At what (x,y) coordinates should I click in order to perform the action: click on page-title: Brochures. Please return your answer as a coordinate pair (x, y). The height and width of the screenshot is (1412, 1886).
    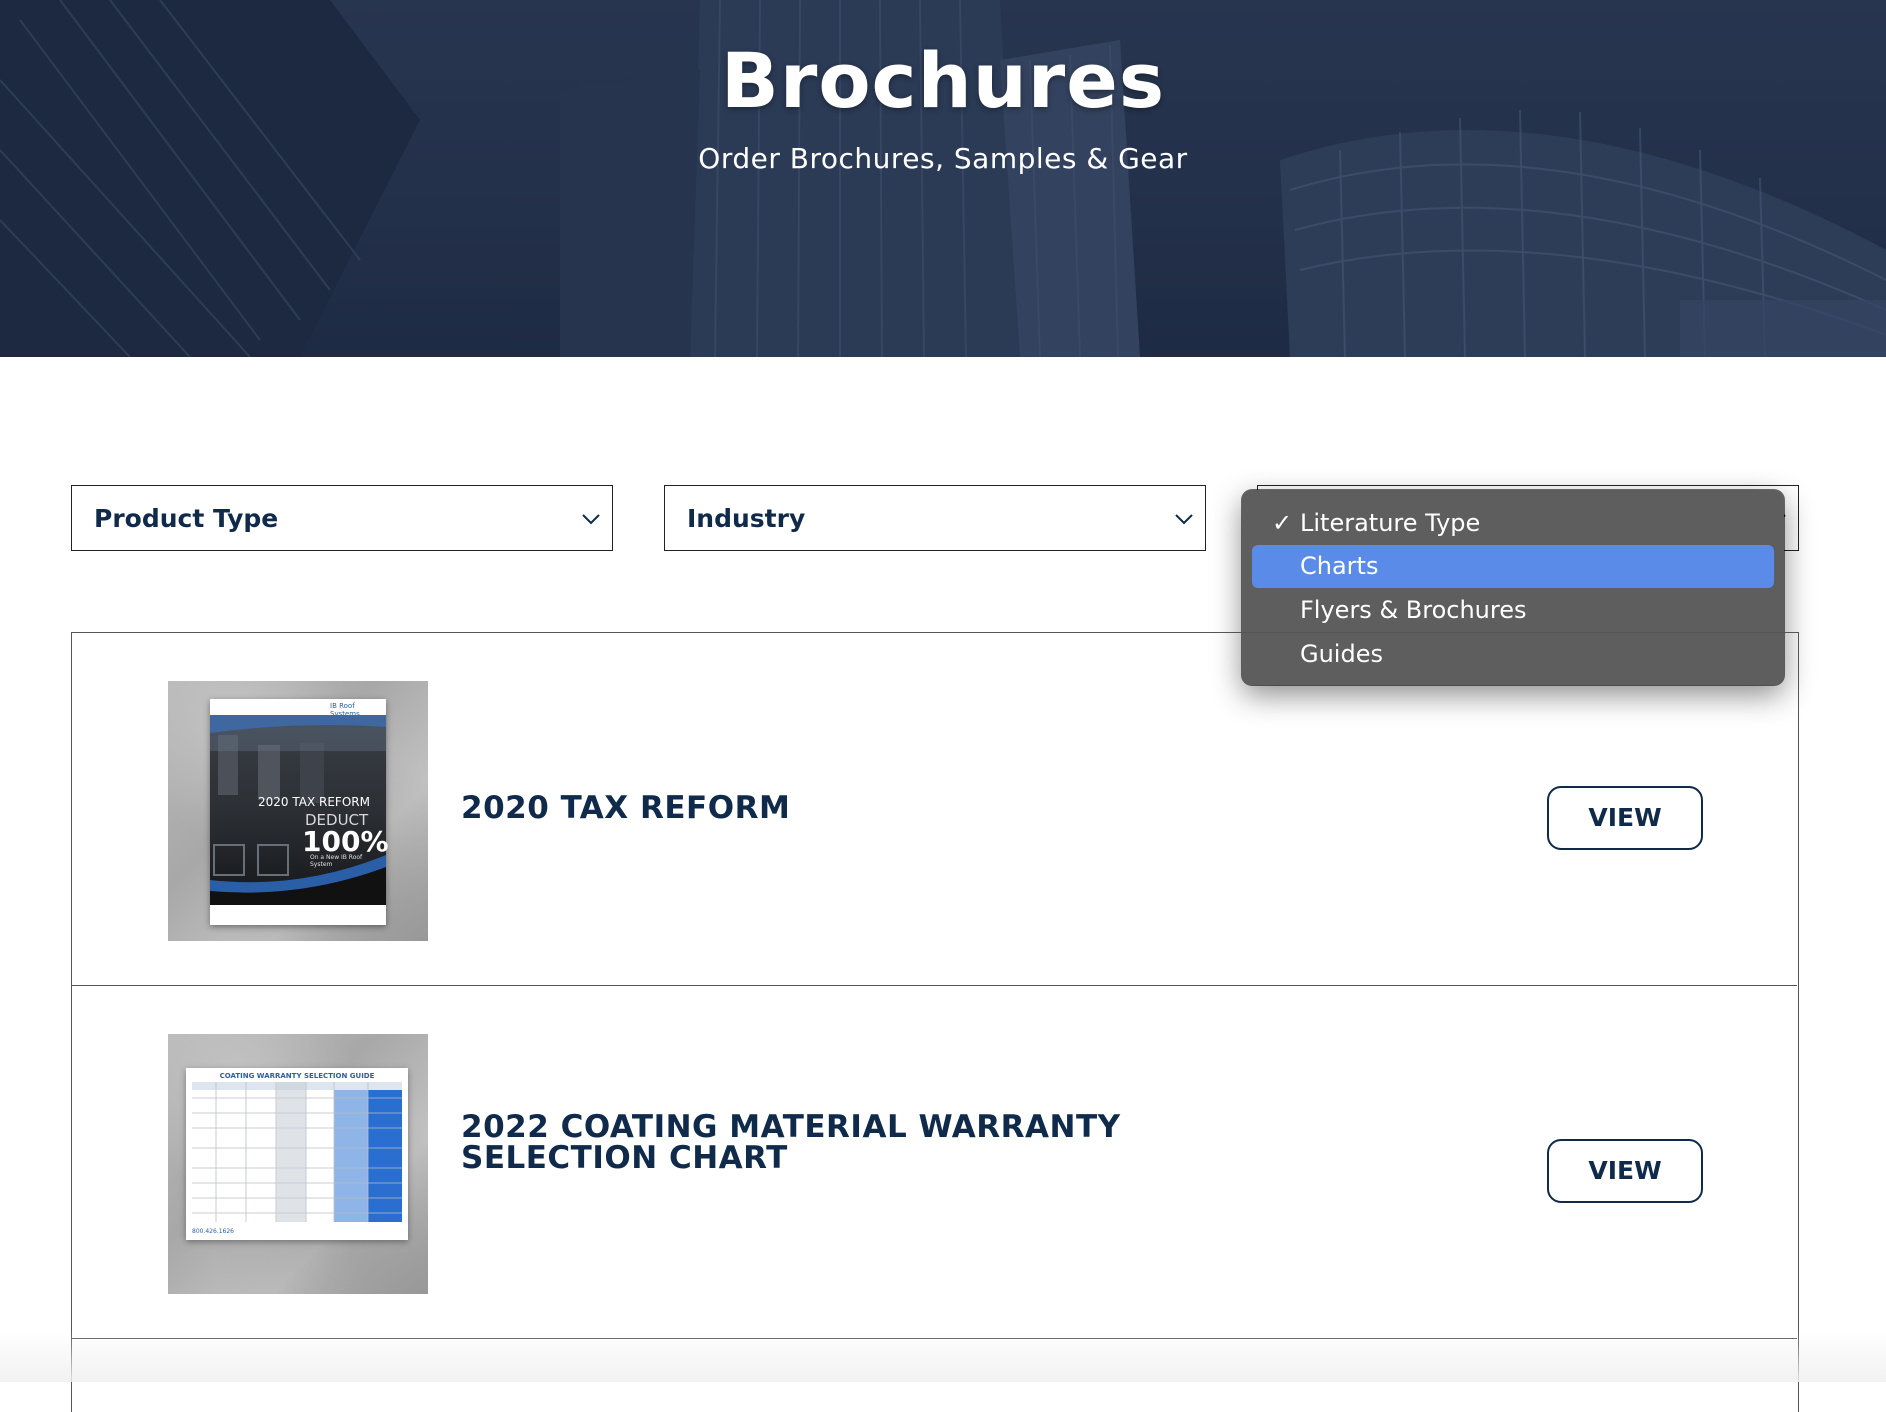
    Looking at the image, I should click on (943, 80).